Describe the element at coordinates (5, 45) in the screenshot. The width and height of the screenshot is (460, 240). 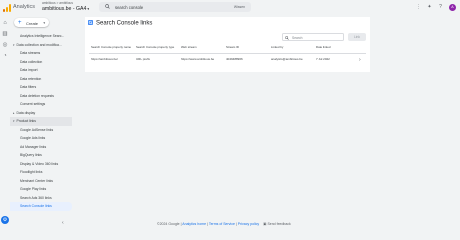
I see `explore-icon: ◎` at that location.